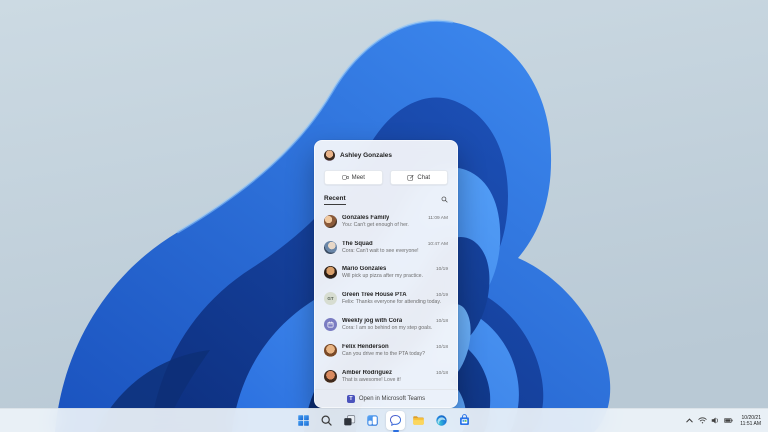 Image resolution: width=768 pixels, height=432 pixels. I want to click on store-button, so click(464, 420).